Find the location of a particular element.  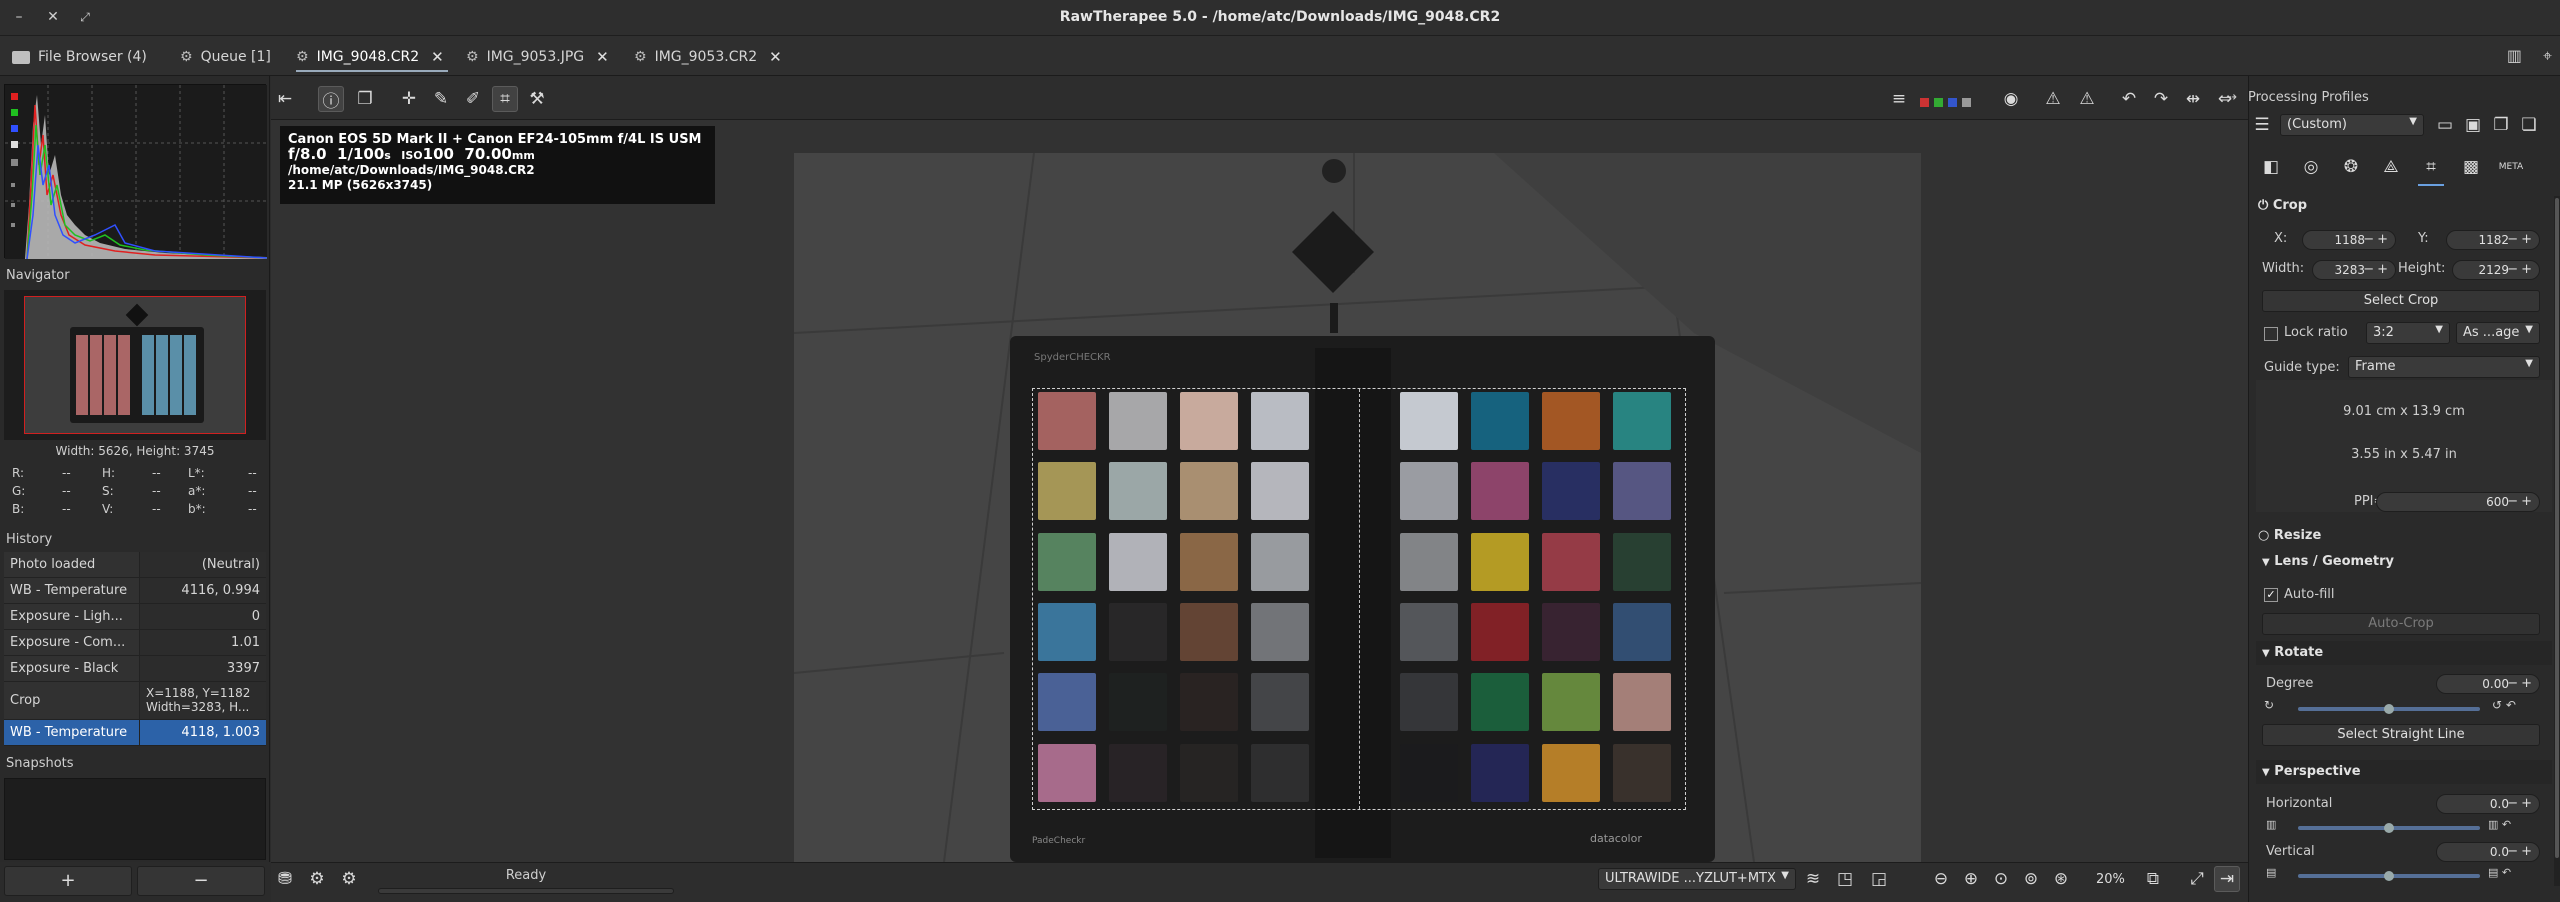

scrollbar-thumb is located at coordinates (2557, 528).